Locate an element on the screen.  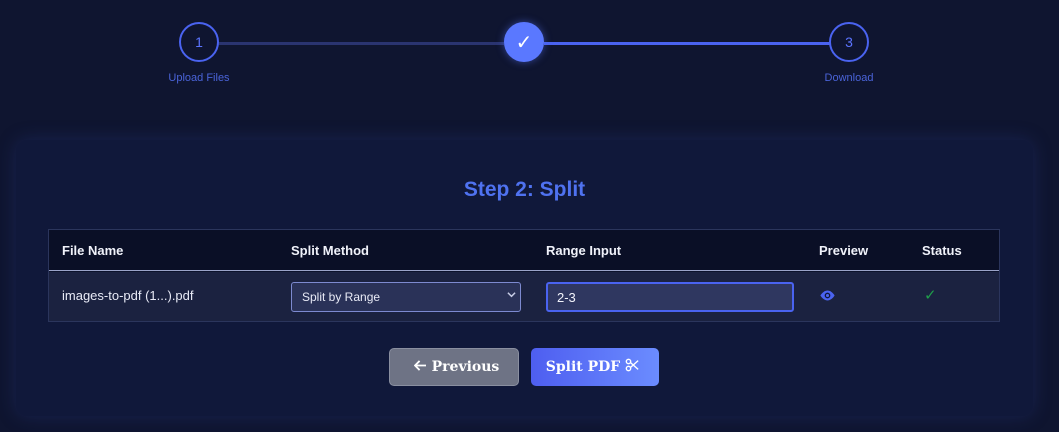
previous-button: Previous is located at coordinates (454, 367).